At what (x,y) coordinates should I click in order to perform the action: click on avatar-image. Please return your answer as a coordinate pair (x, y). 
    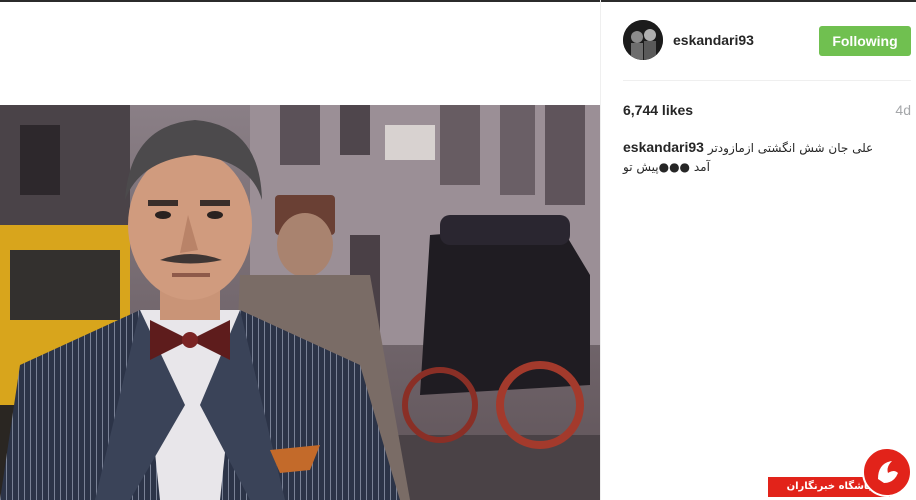
    Looking at the image, I should click on (643, 40).